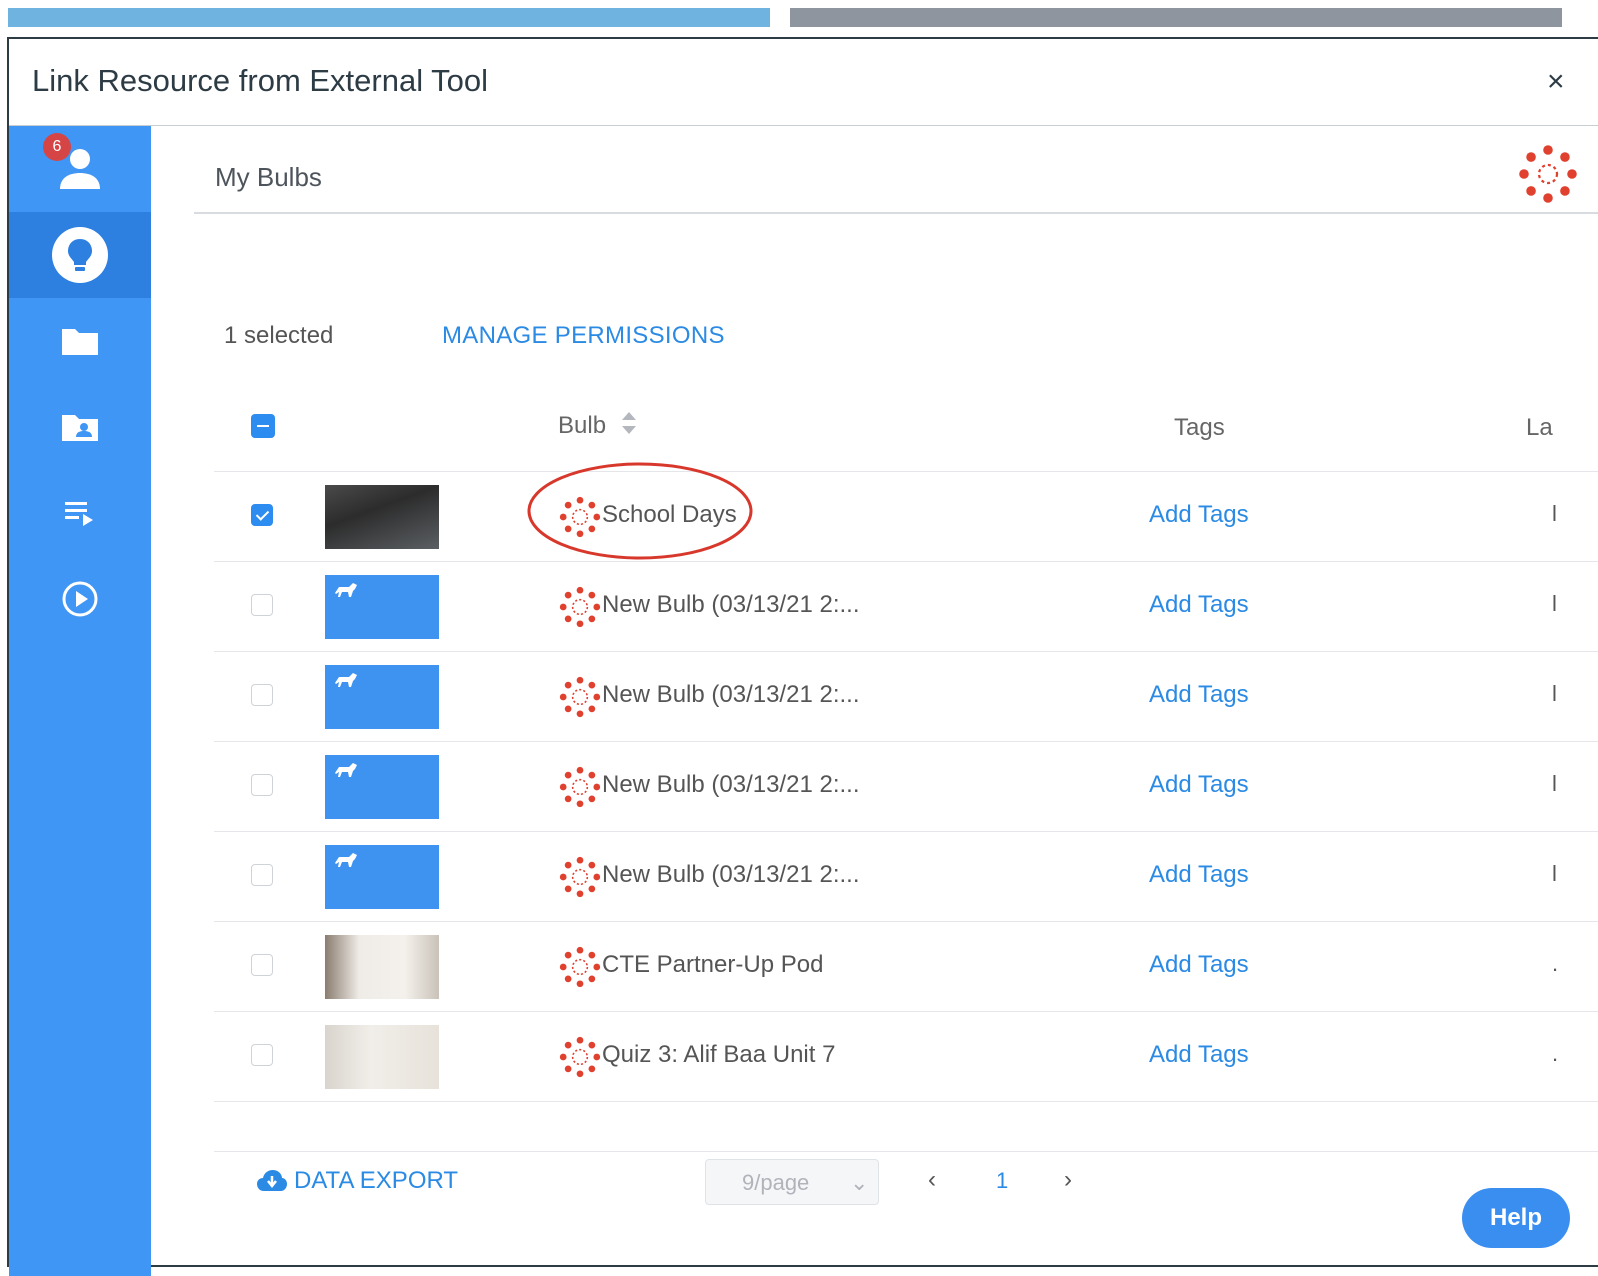 This screenshot has width=1598, height=1276. I want to click on select-all-checkbox, so click(263, 426).